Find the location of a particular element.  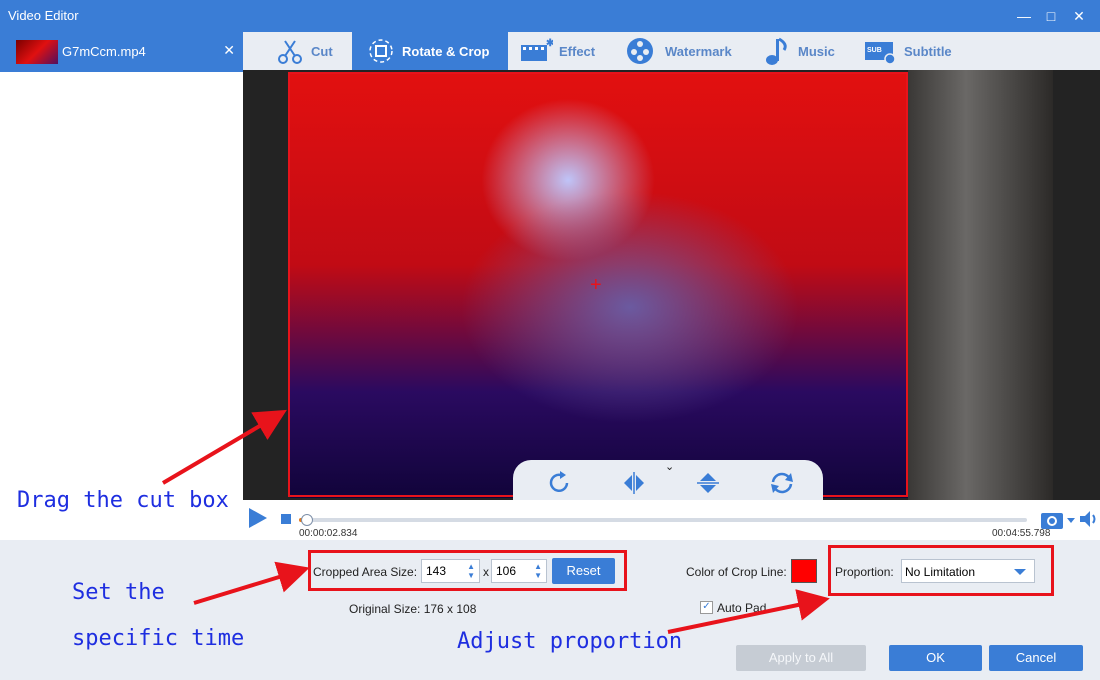

original-size: Original Size: 176 x 108 is located at coordinates (413, 609).